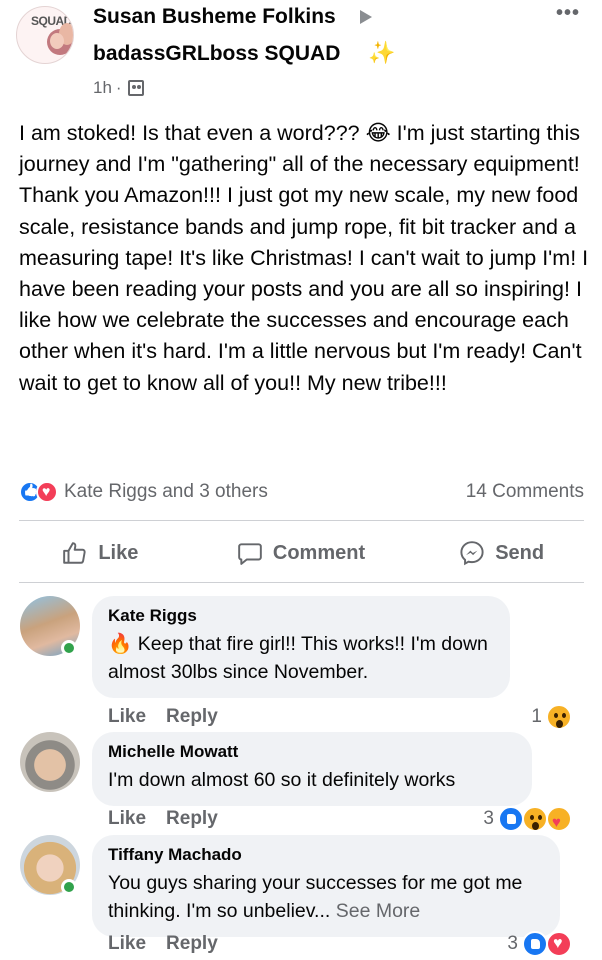 This screenshot has height=960, width=602. Describe the element at coordinates (118, 552) in the screenshot. I see `like-label: Like` at that location.